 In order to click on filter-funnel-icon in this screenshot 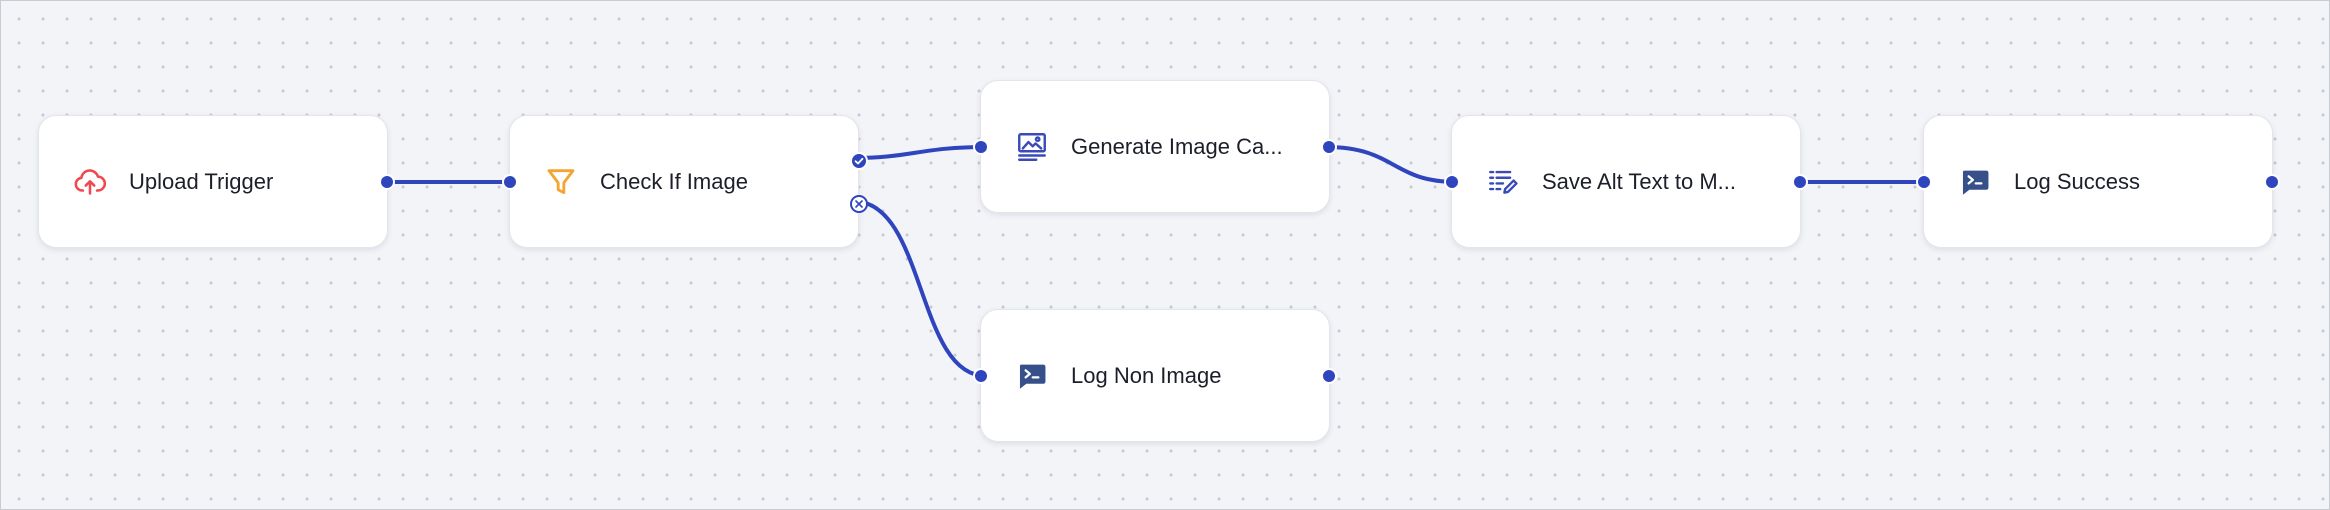, I will do `click(561, 182)`.